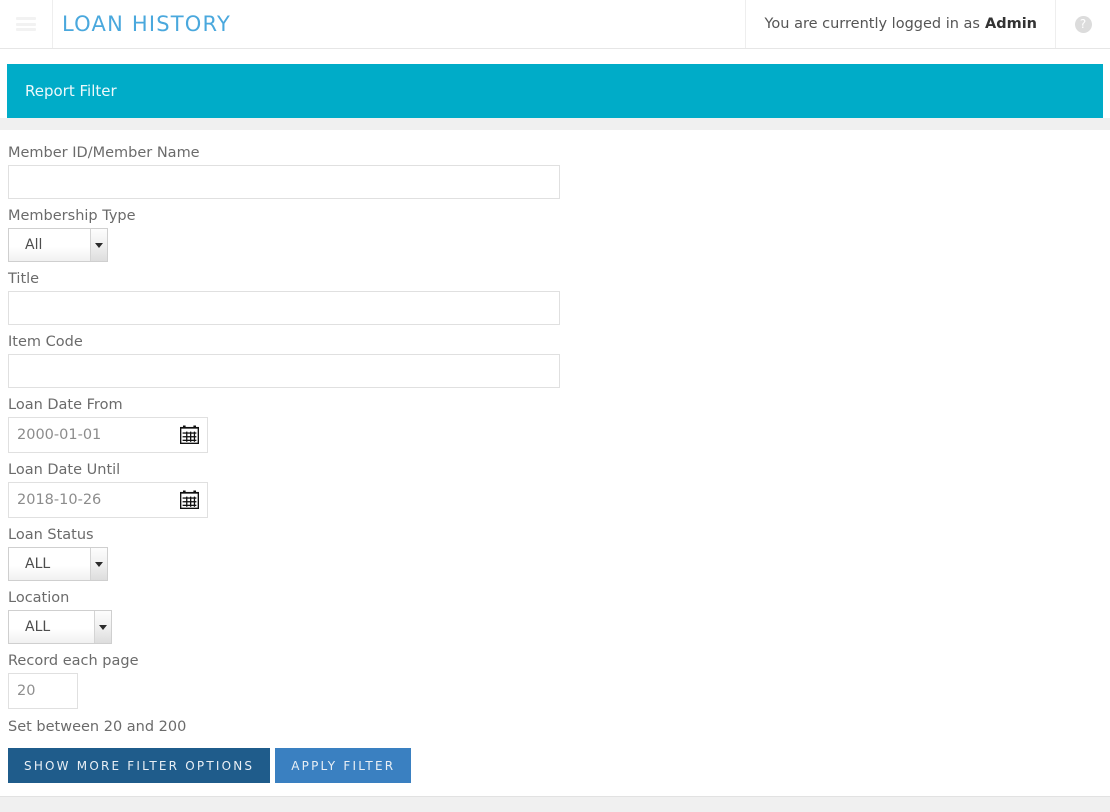 The width and height of the screenshot is (1110, 812). What do you see at coordinates (872, 24) in the screenshot?
I see `login-status-text: You are currently logged in as` at bounding box center [872, 24].